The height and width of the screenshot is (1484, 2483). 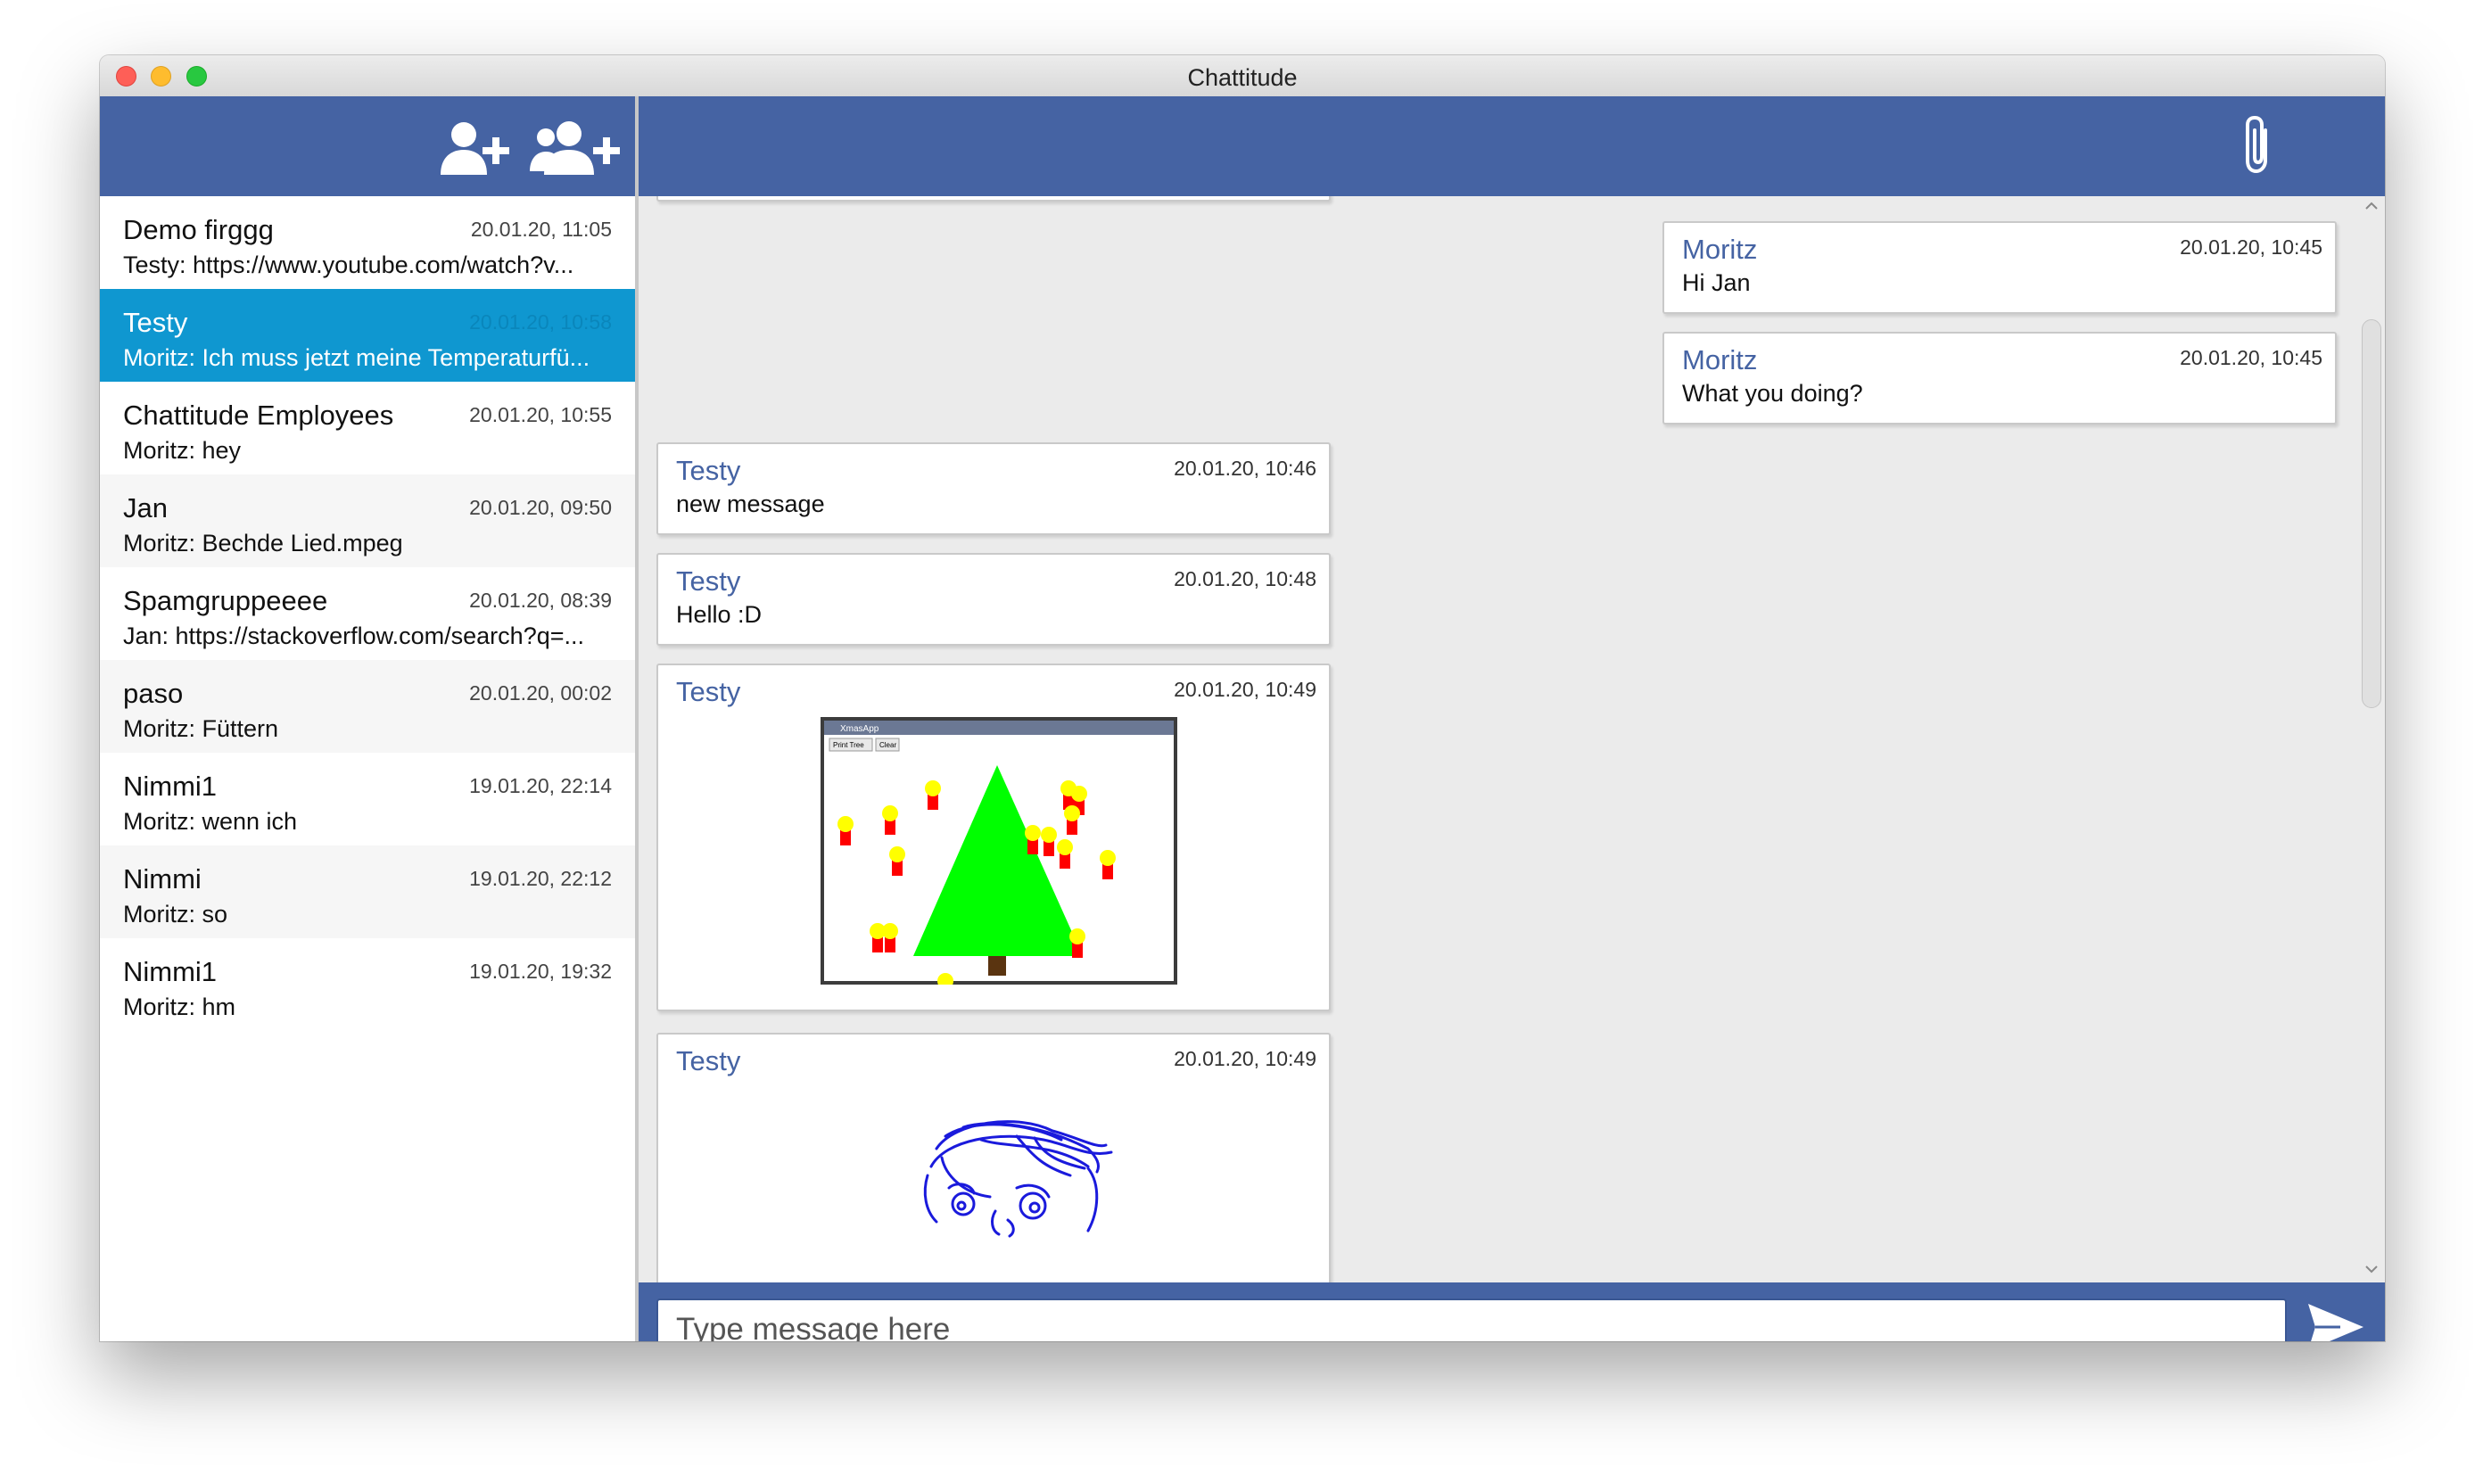 I want to click on message-bubble: Testy 20.01.20, 10:46 new message, so click(x=994, y=488).